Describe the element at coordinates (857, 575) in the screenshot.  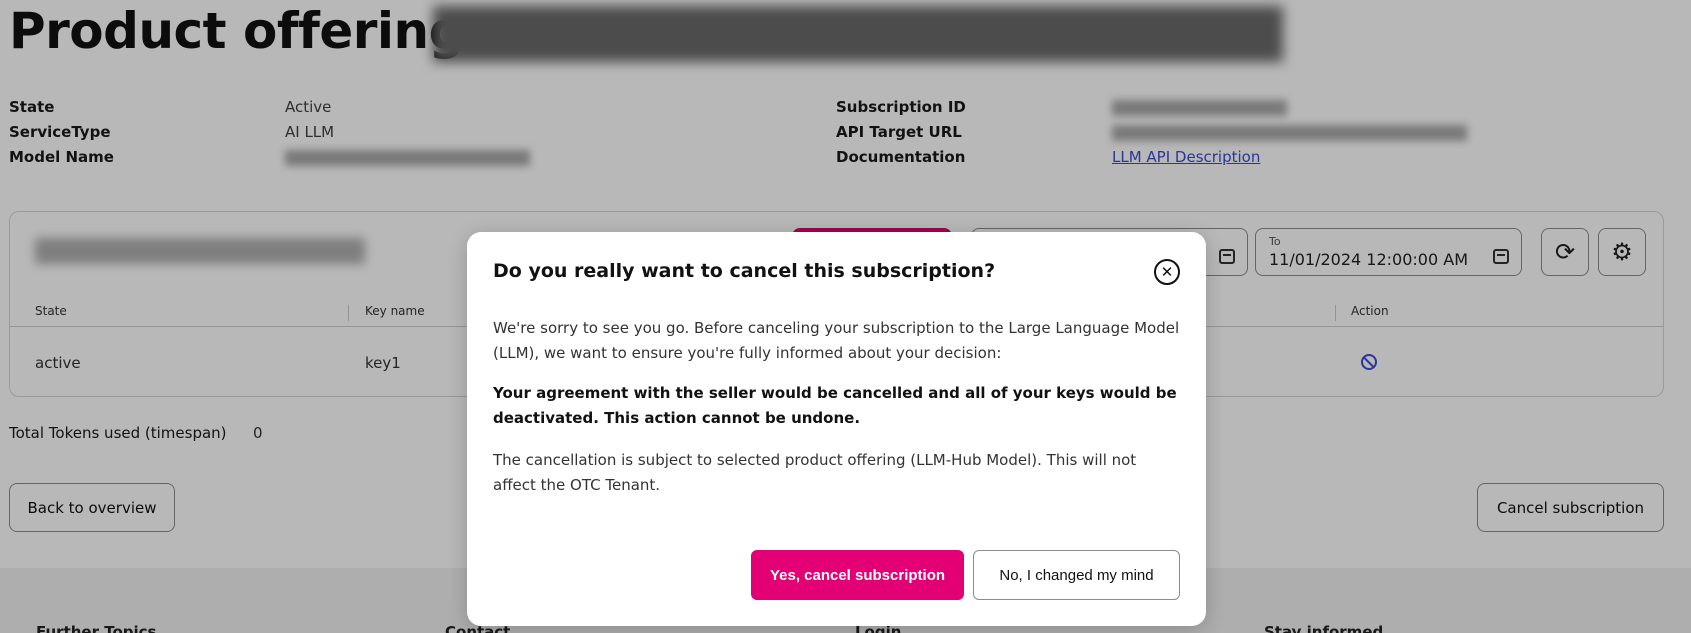
I see `confirm-cancel-button: Yes, cancel subscription` at that location.